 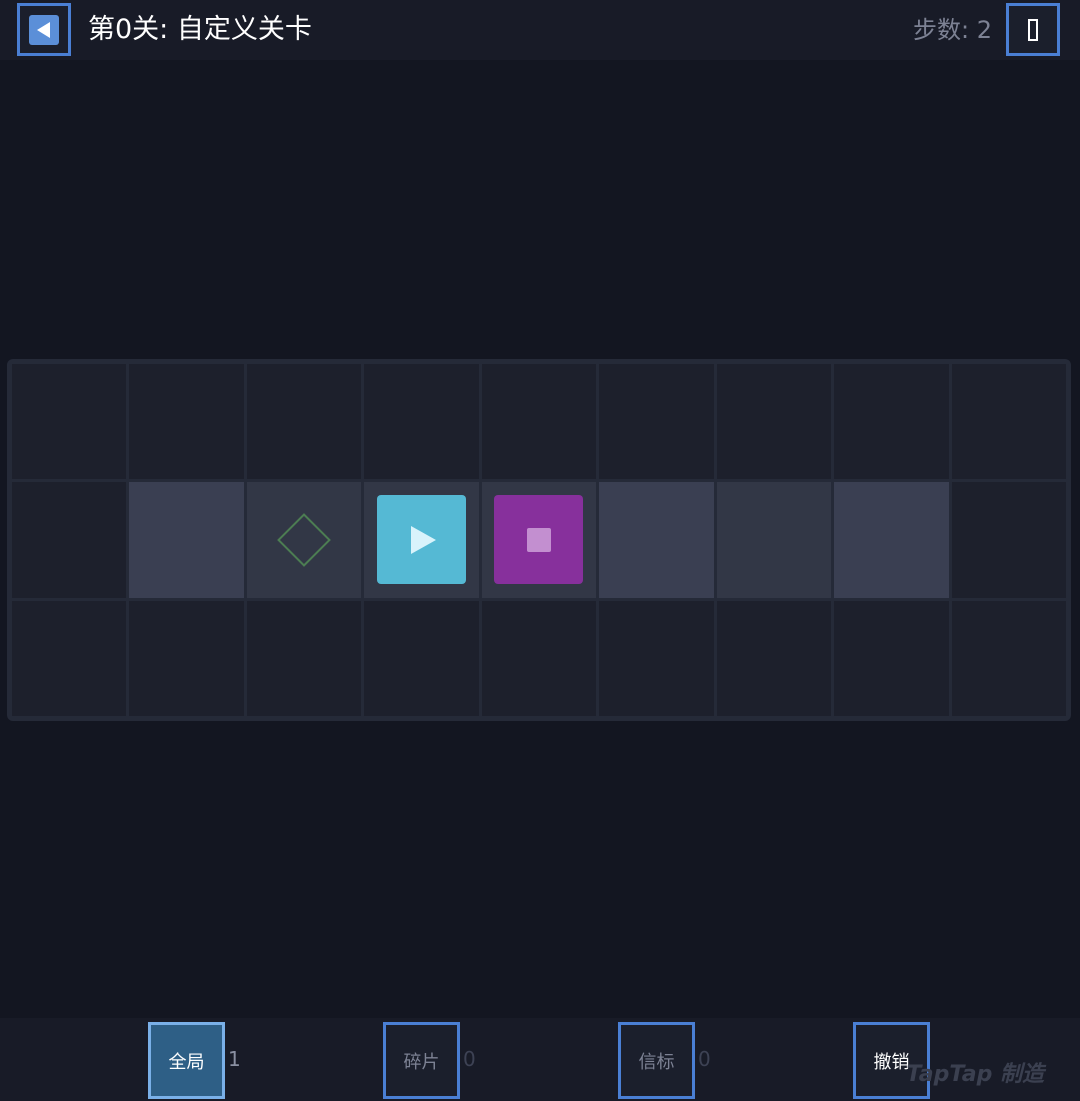 I want to click on back-arrow-icon, so click(x=44, y=29).